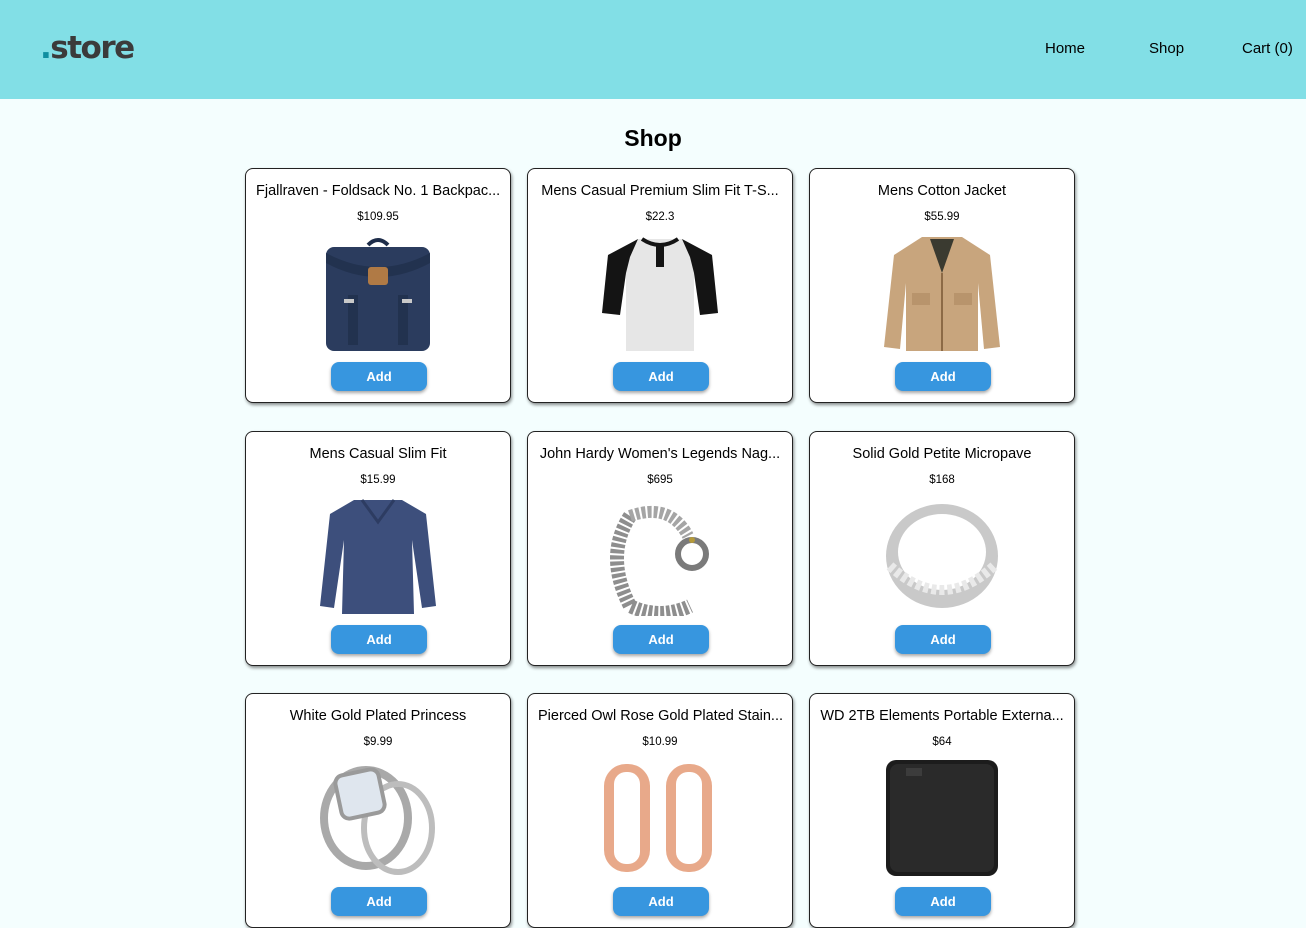 Image resolution: width=1306 pixels, height=928 pixels. What do you see at coordinates (942, 818) in the screenshot?
I see `external-hard-drive-image` at bounding box center [942, 818].